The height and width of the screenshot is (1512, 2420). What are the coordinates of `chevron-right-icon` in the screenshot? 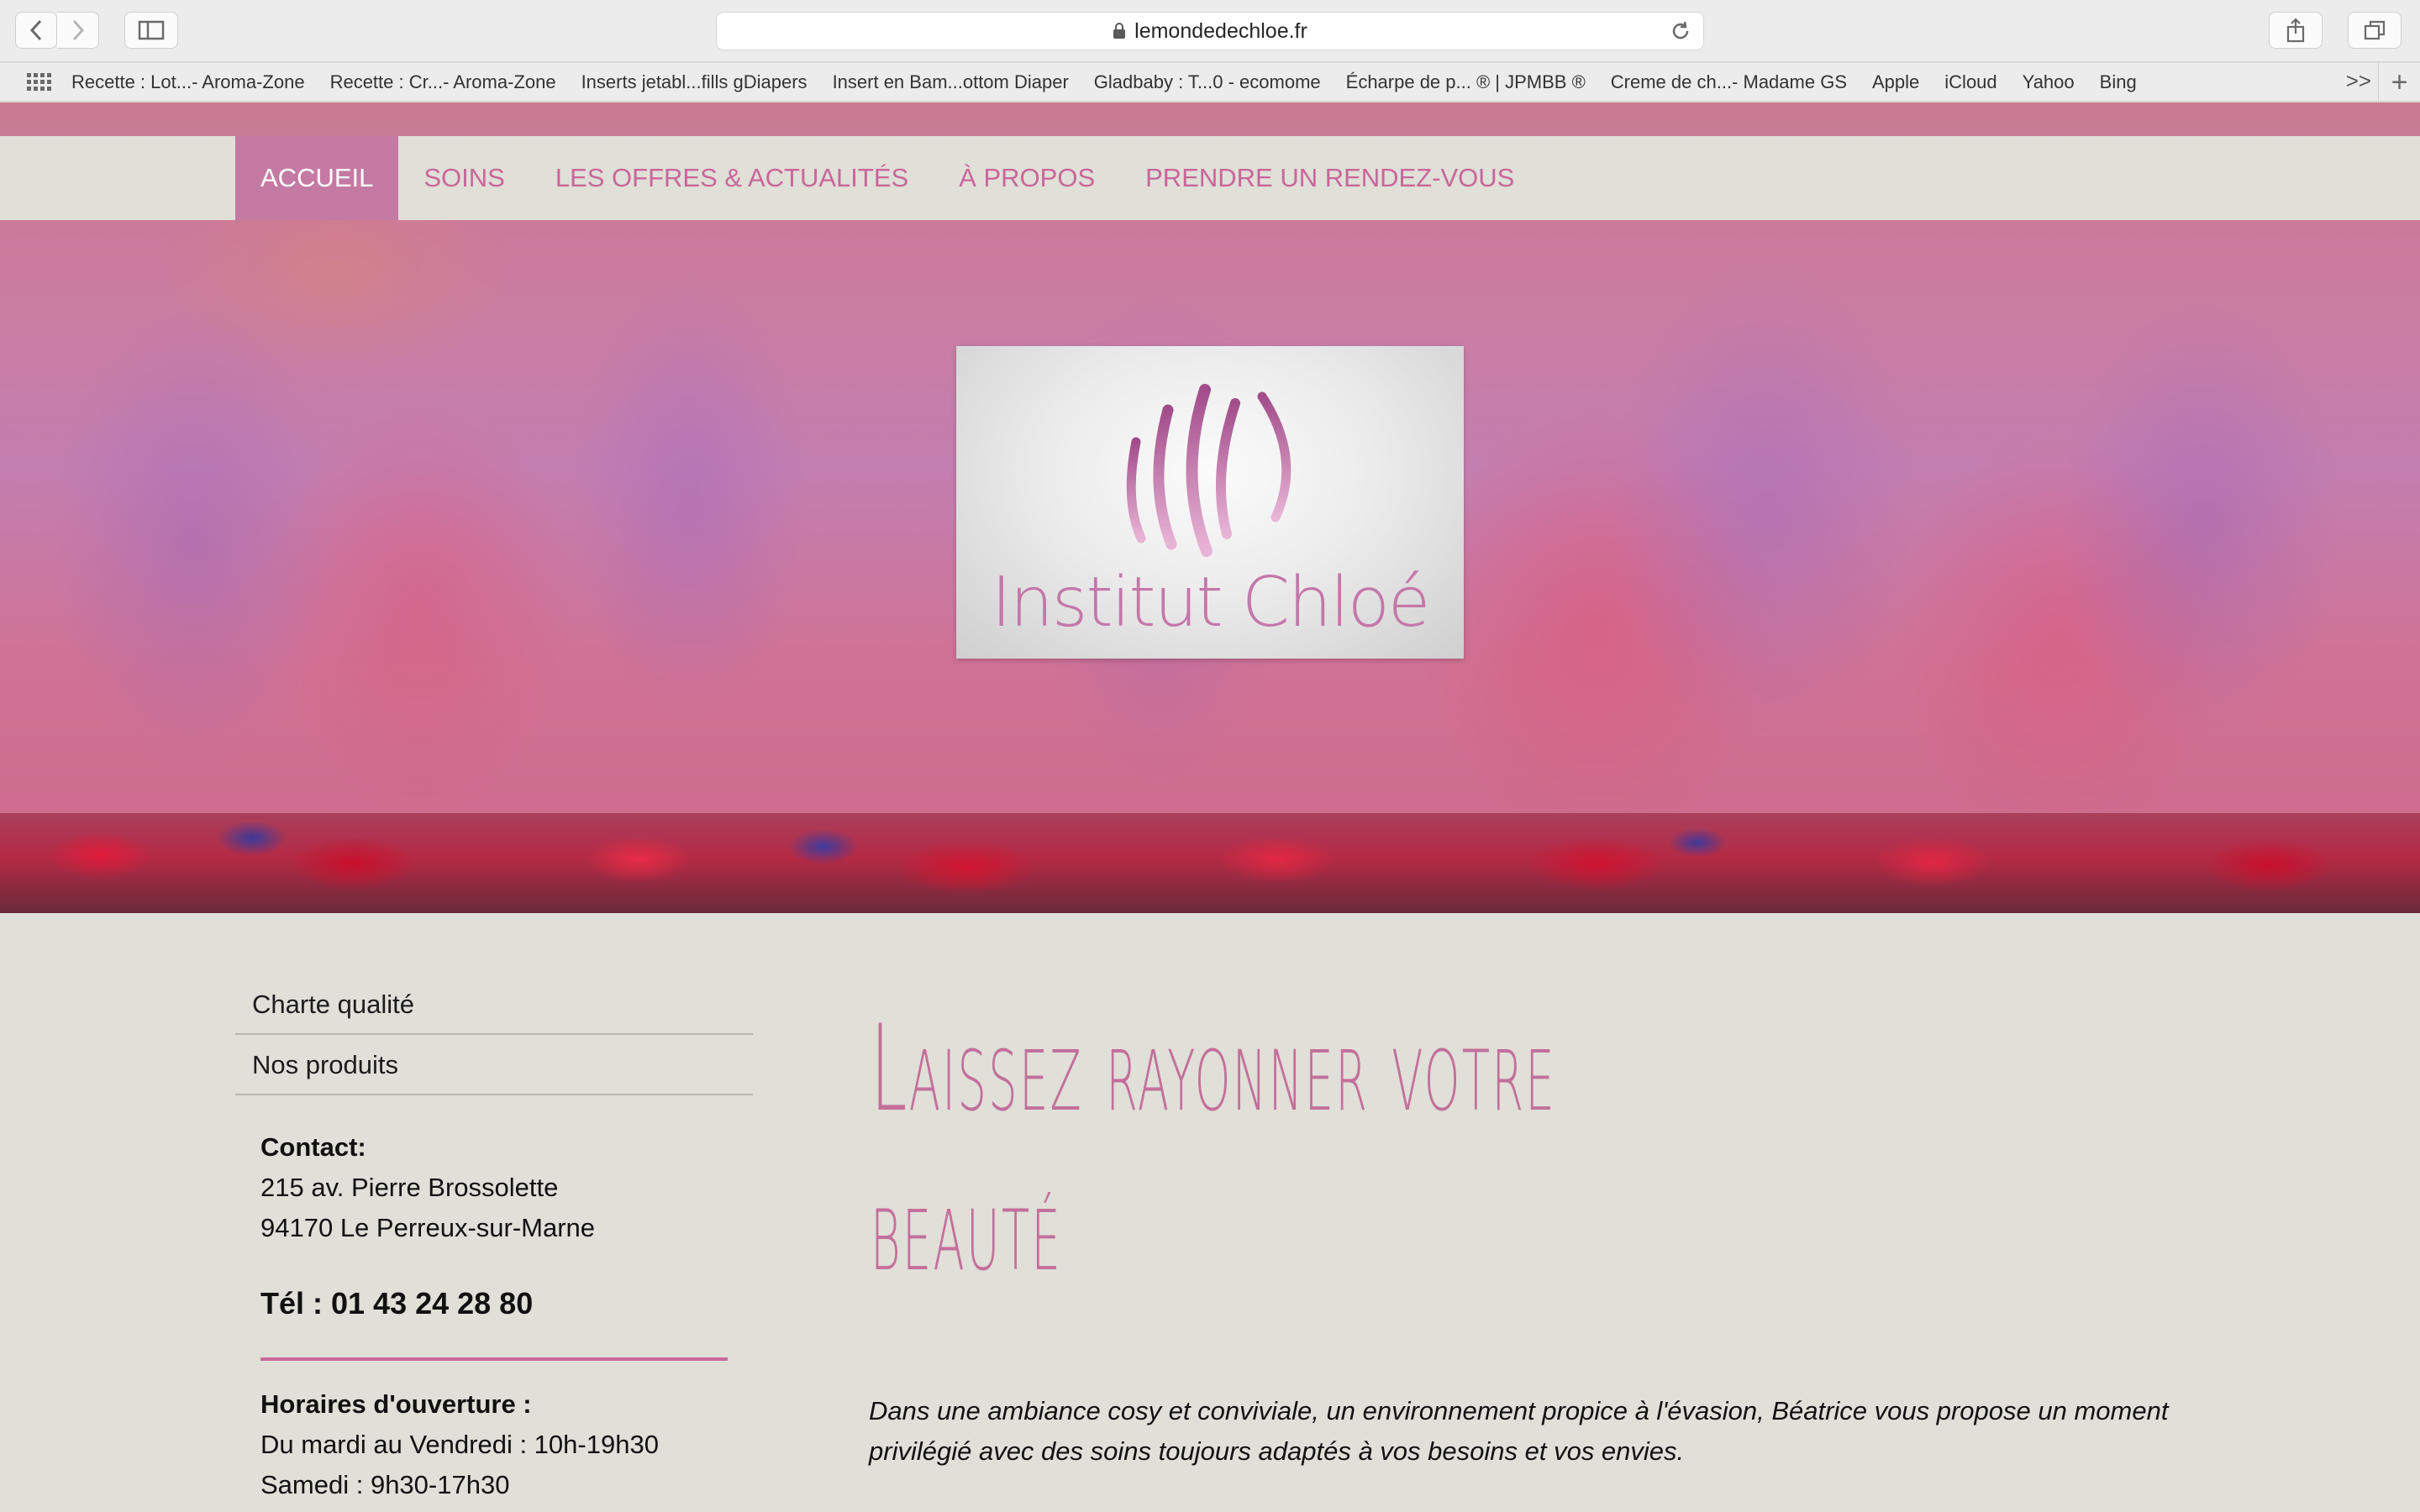 It's located at (78, 30).